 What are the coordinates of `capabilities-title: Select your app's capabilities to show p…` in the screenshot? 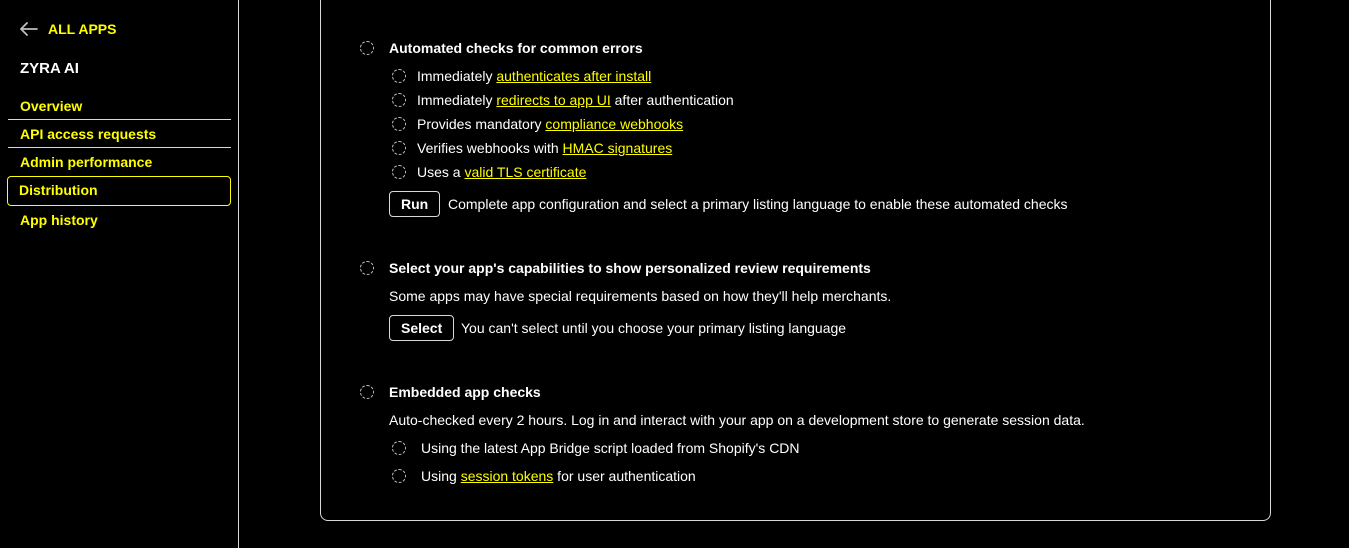 It's located at (630, 268).